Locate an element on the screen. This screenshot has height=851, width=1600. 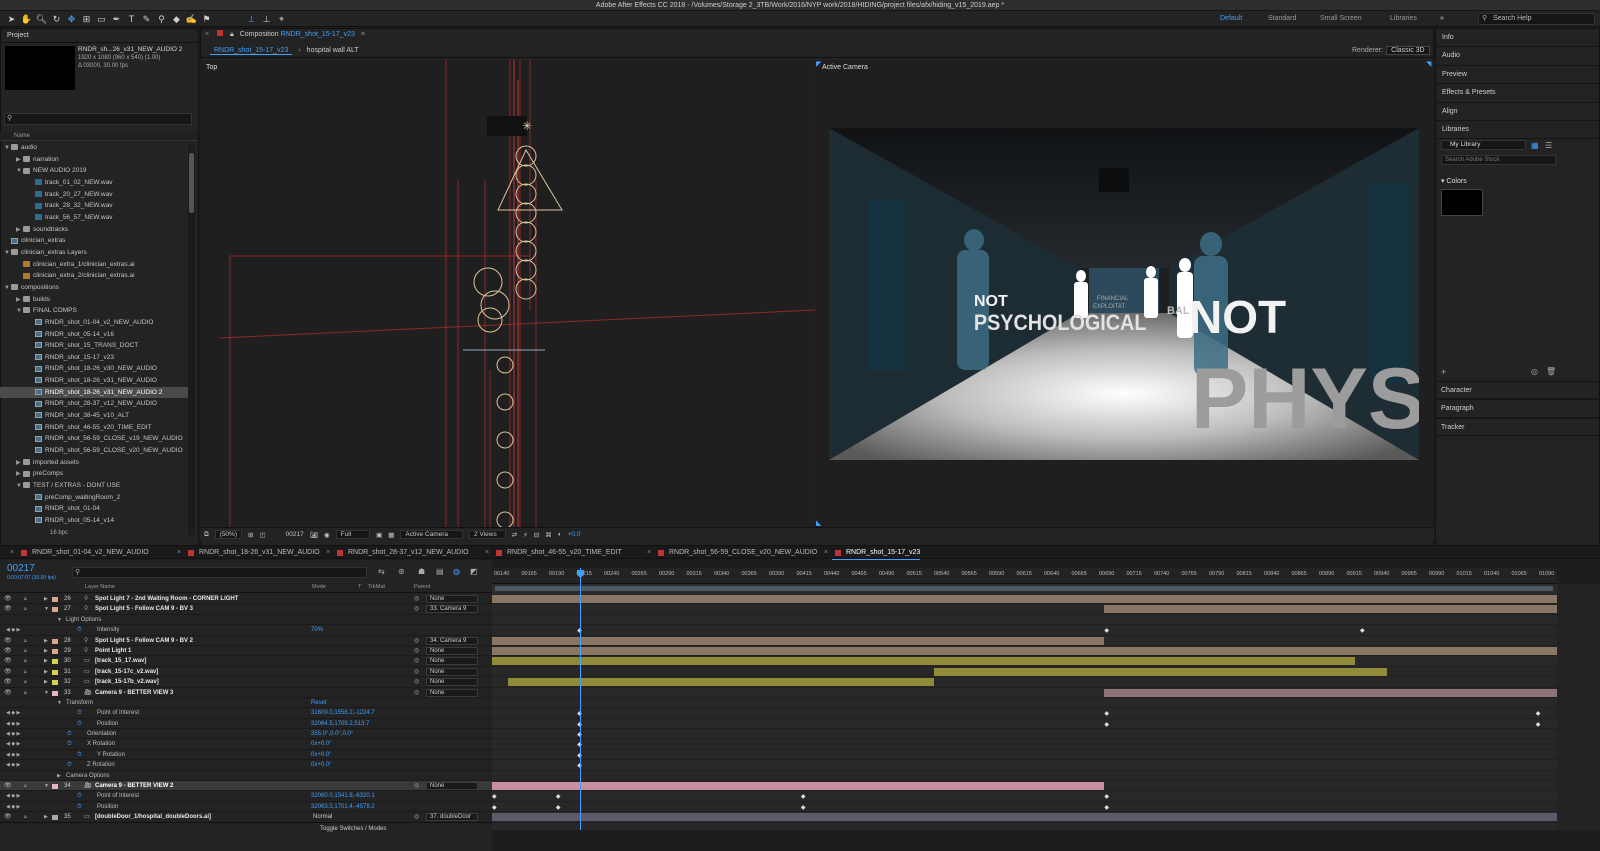
project-item: preComp_waitingRoom_2 is located at coordinates (94, 498).